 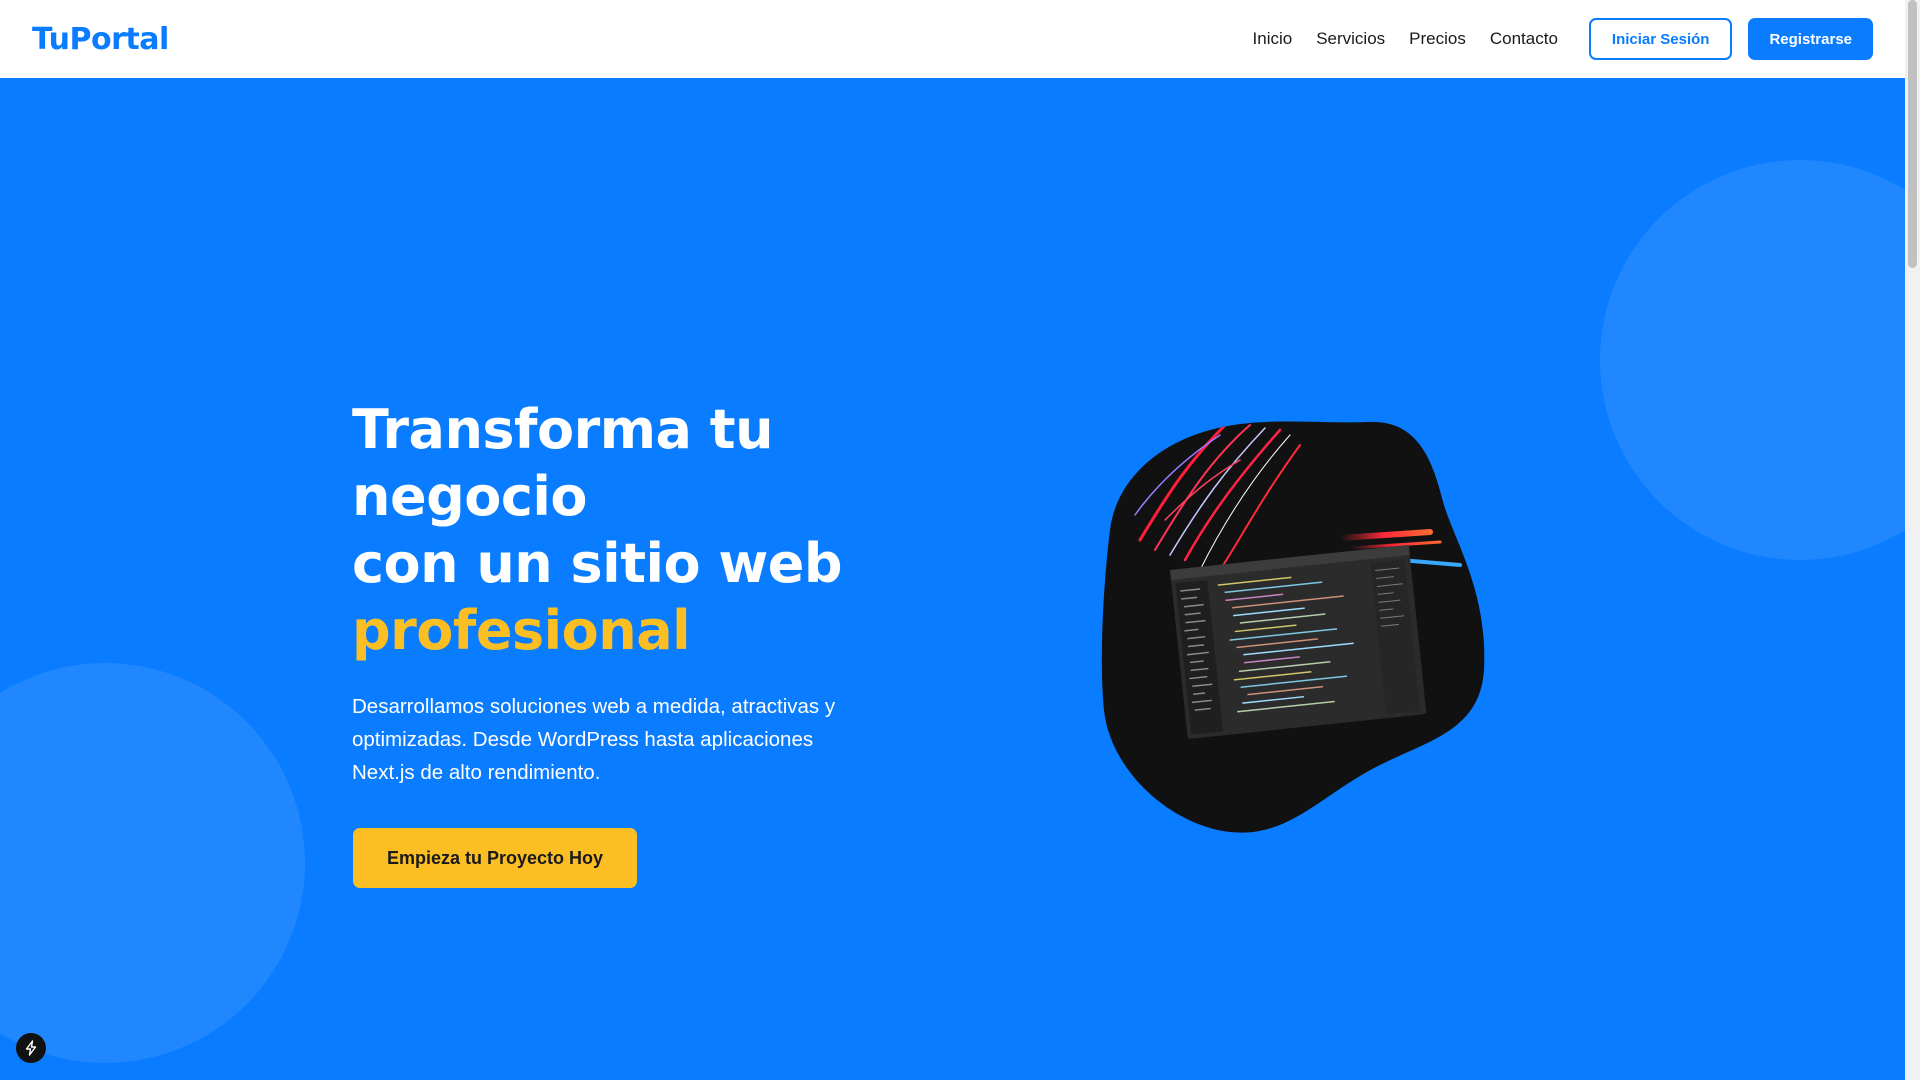 I want to click on logo: TuPortal, so click(x=100, y=39).